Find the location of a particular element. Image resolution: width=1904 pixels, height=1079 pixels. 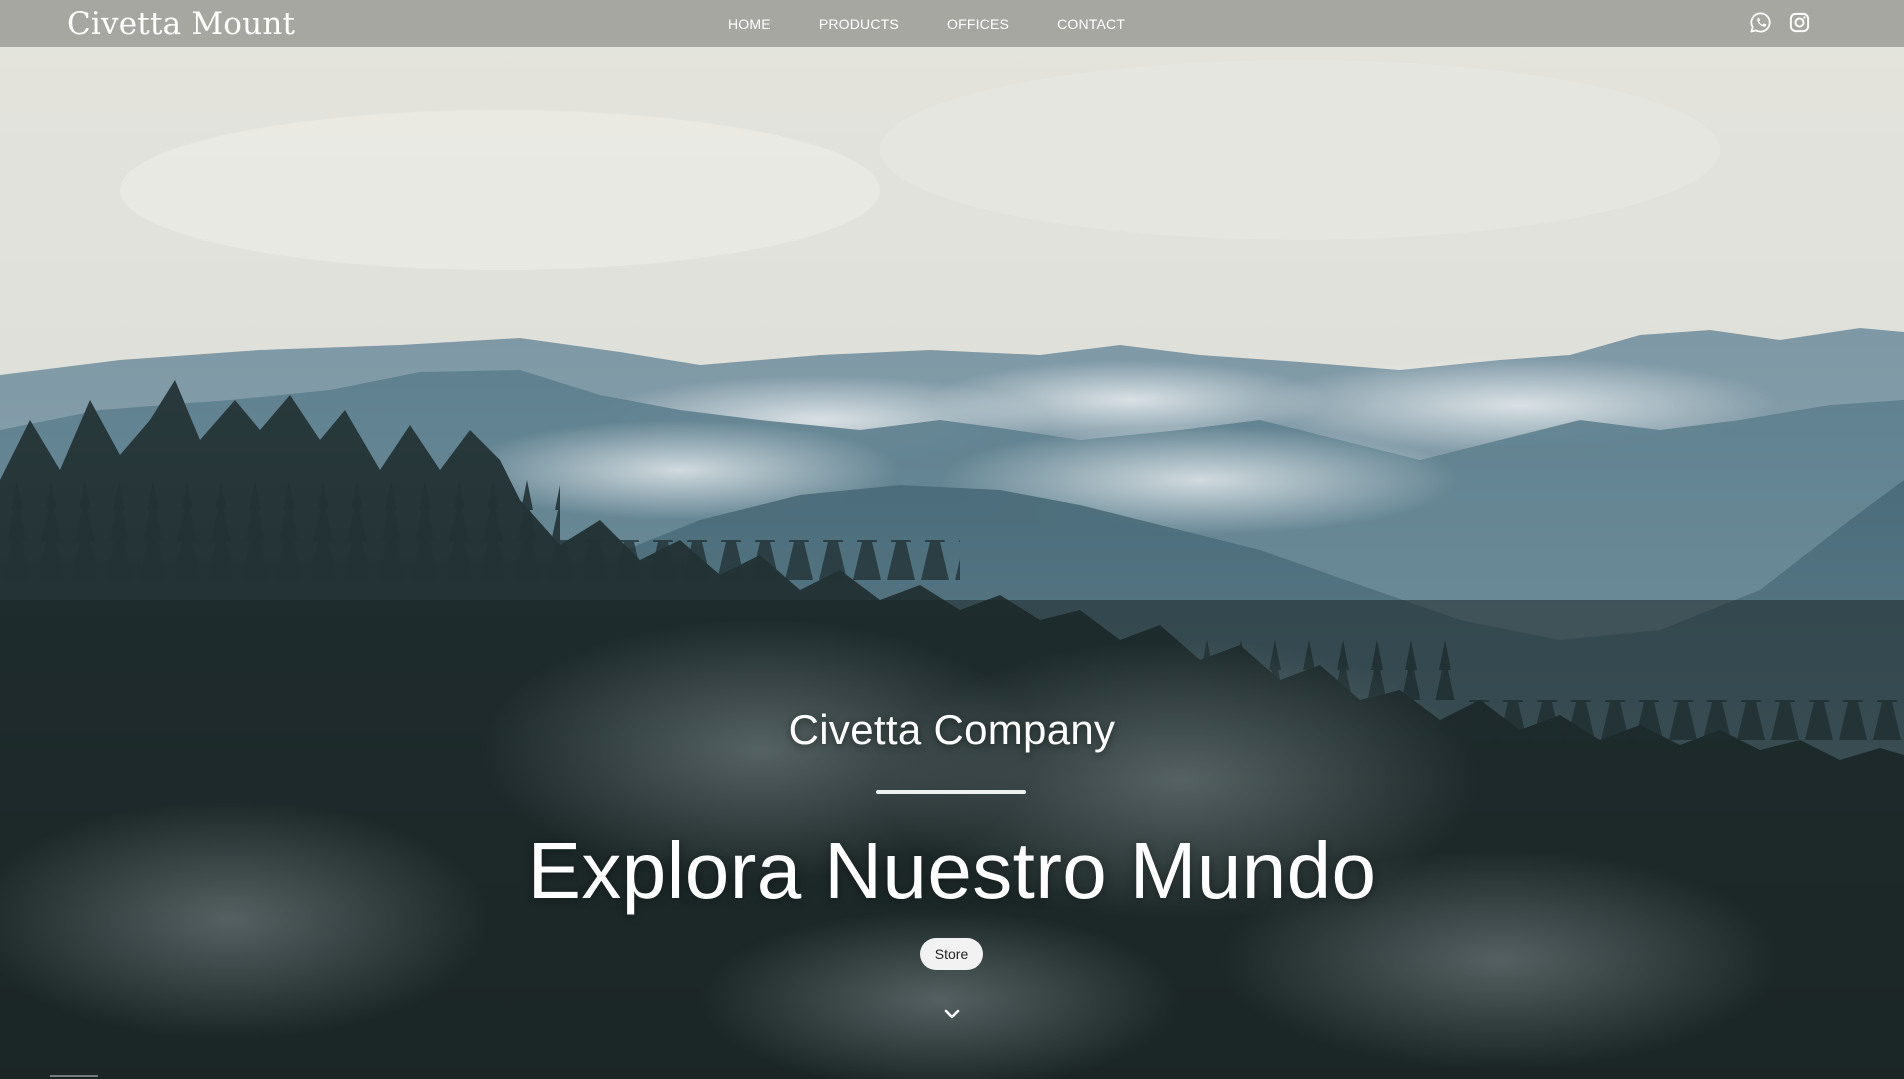

nav-links: HOME PRODUCTS OFFICES CONTACT is located at coordinates (926, 23).